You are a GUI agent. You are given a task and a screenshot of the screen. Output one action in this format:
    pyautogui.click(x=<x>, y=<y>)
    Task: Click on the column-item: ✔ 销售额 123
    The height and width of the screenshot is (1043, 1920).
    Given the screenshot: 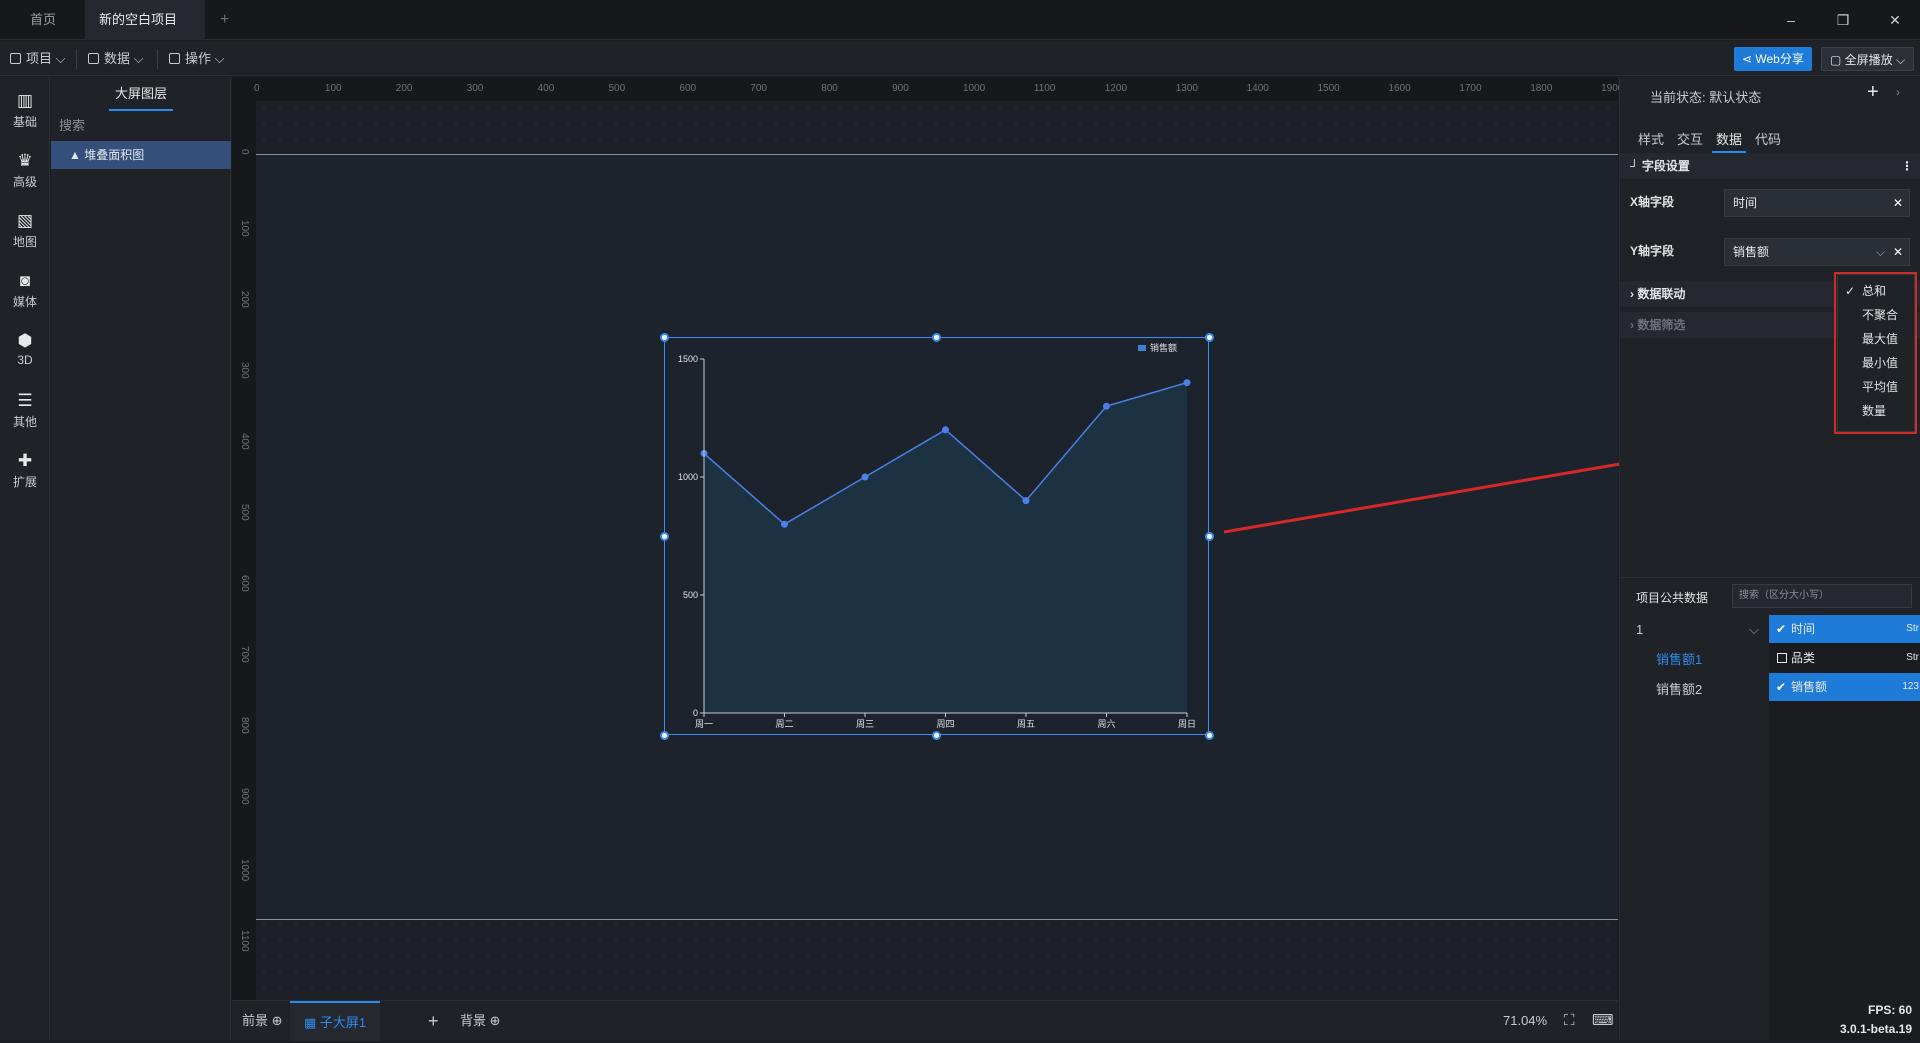 What is the action you would take?
    pyautogui.click(x=1844, y=687)
    